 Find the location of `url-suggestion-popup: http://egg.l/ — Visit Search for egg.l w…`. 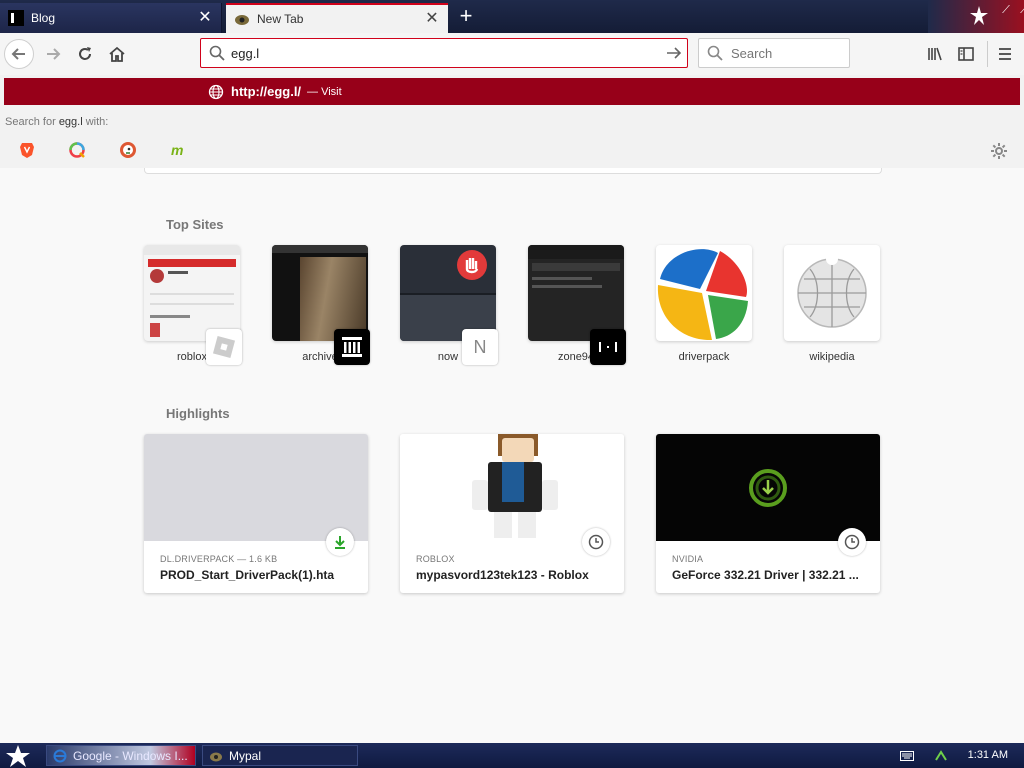

url-suggestion-popup: http://egg.l/ — Visit Search for egg.l w… is located at coordinates (512, 122).